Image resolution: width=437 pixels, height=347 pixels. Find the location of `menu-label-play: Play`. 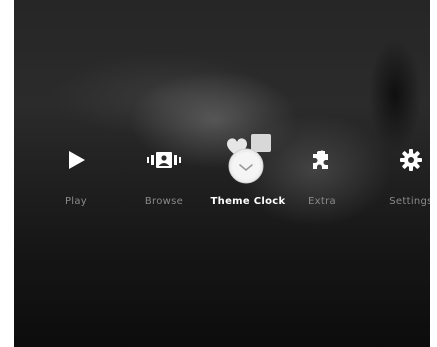

menu-label-play: Play is located at coordinates (76, 201).